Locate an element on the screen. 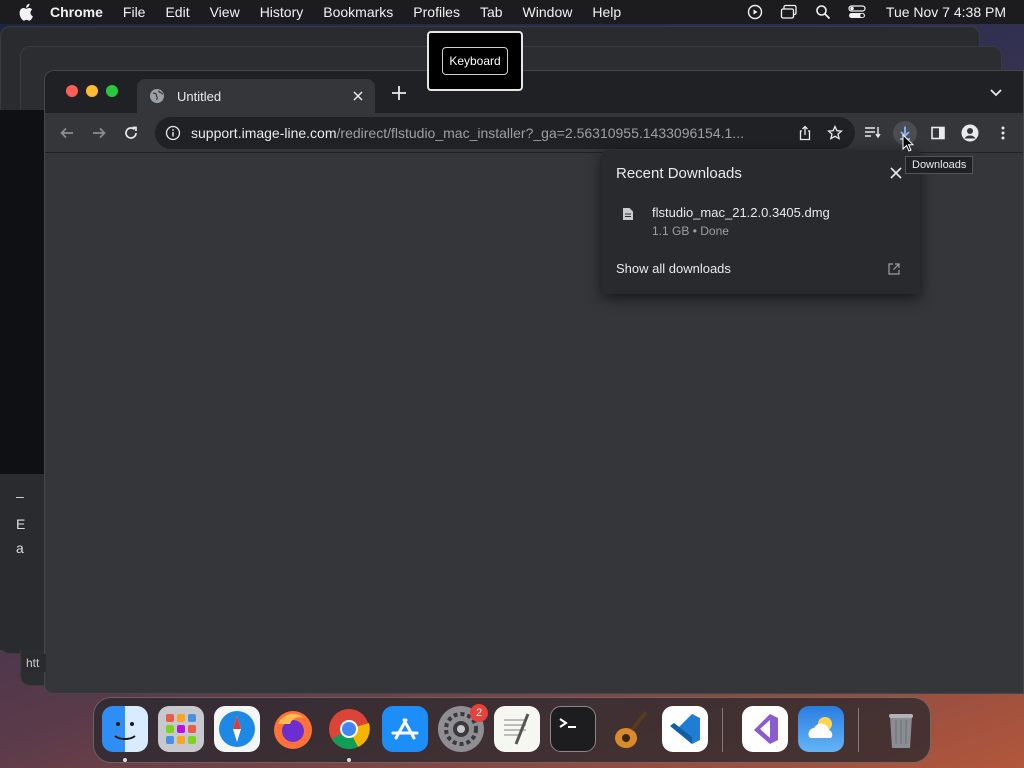 This screenshot has width=1024, height=768. safari-icon is located at coordinates (237, 729).